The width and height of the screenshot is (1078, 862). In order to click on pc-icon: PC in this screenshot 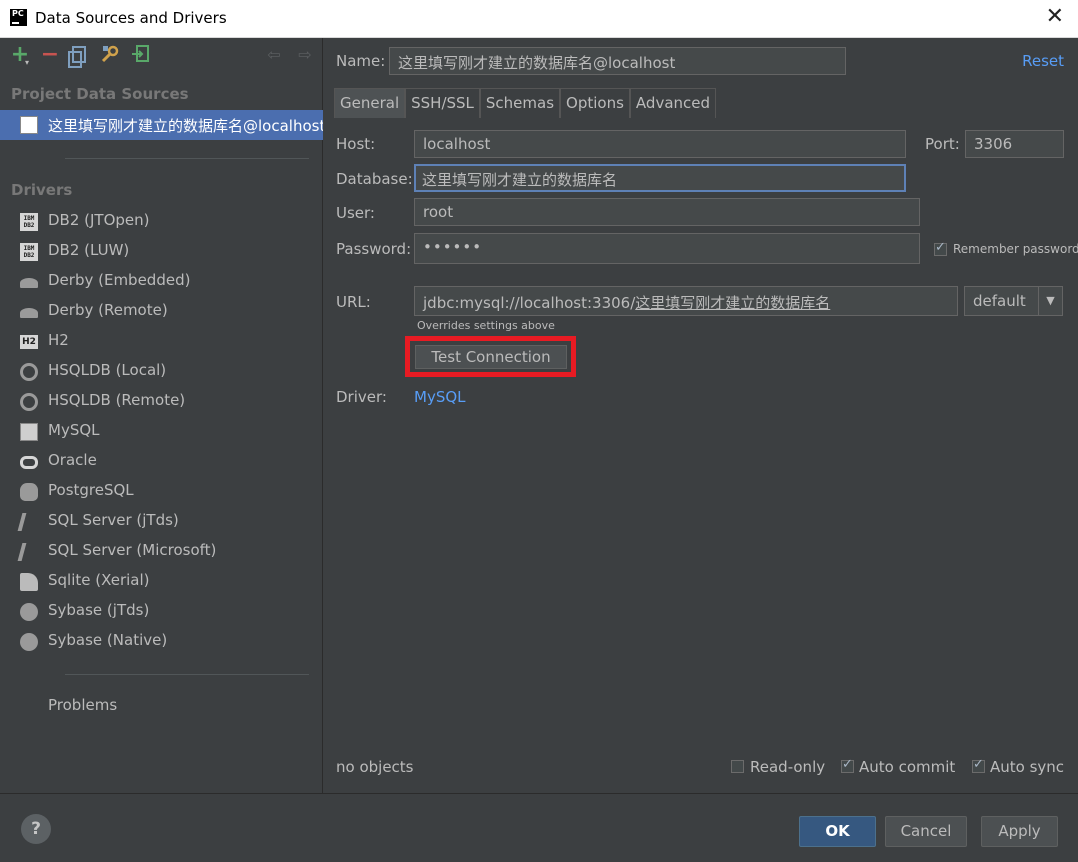, I will do `click(18, 17)`.